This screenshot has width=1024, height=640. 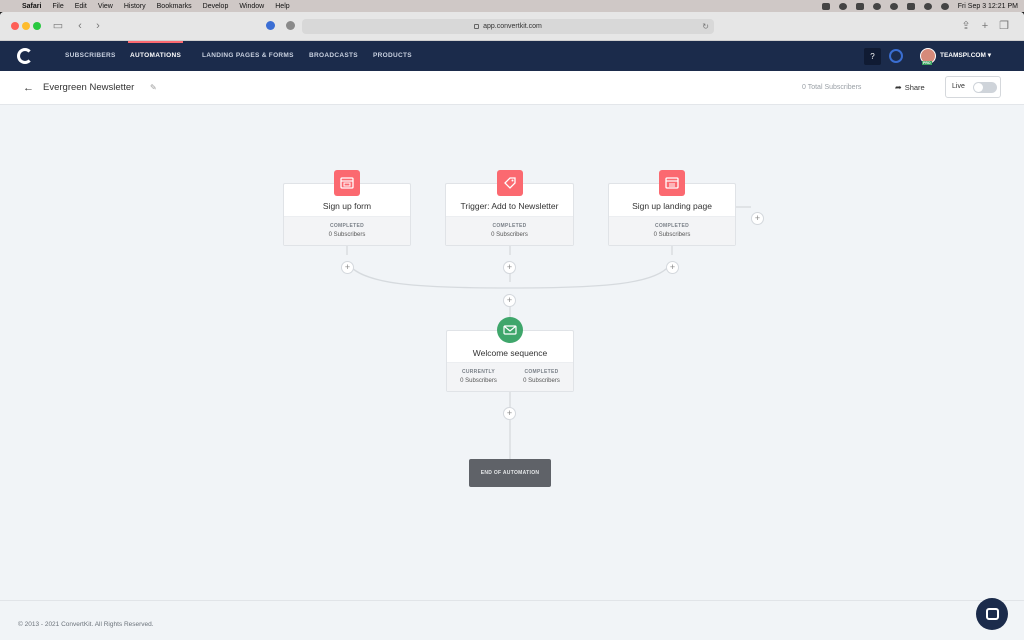 What do you see at coordinates (477, 26) in the screenshot?
I see `lock-icon` at bounding box center [477, 26].